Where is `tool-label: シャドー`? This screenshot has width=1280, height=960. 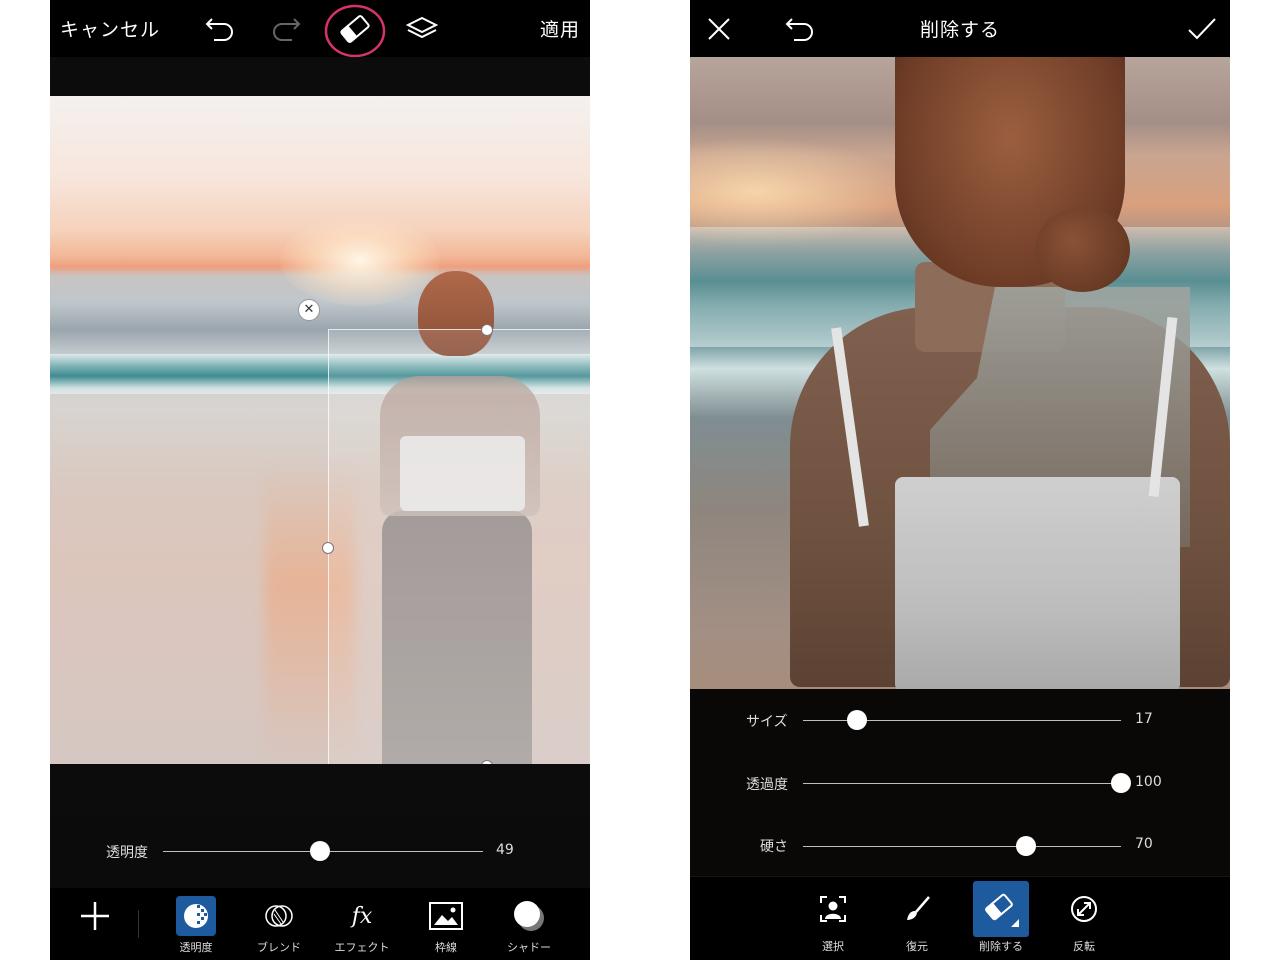 tool-label: シャドー is located at coordinates (529, 947).